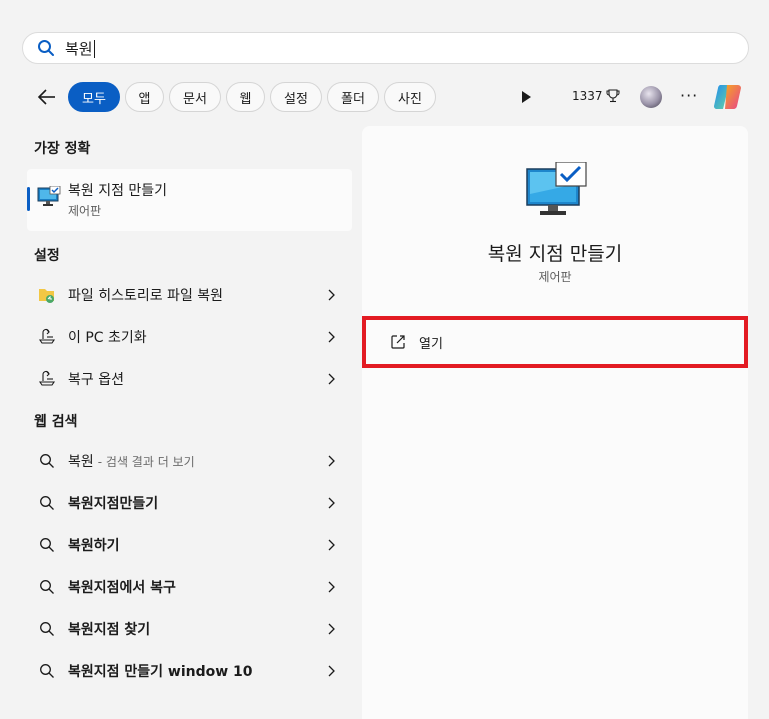 The height and width of the screenshot is (719, 769). What do you see at coordinates (728, 97) in the screenshot?
I see `copilot-icon` at bounding box center [728, 97].